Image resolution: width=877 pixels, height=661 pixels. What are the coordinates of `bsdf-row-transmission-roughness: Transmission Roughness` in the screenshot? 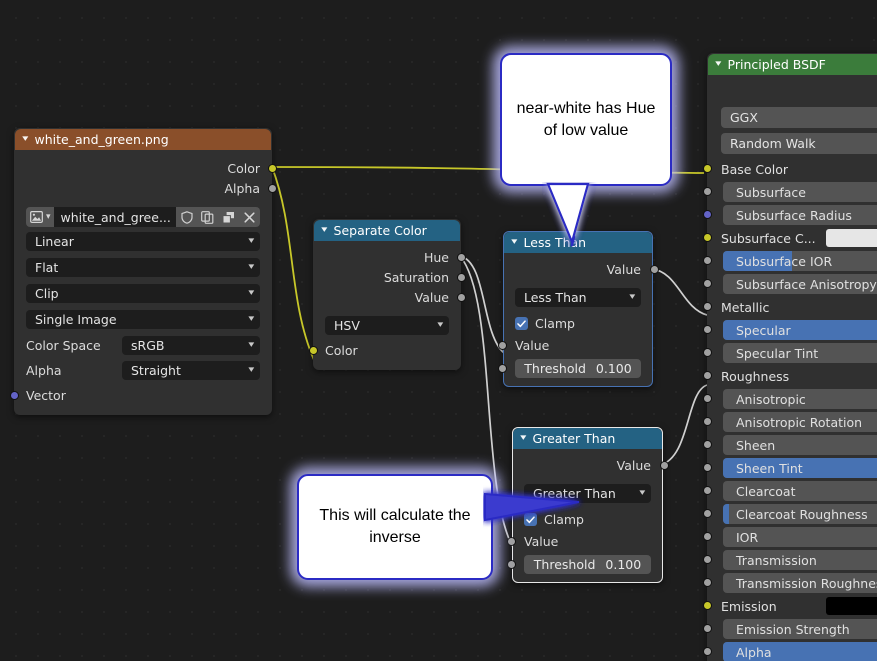 It's located at (789, 583).